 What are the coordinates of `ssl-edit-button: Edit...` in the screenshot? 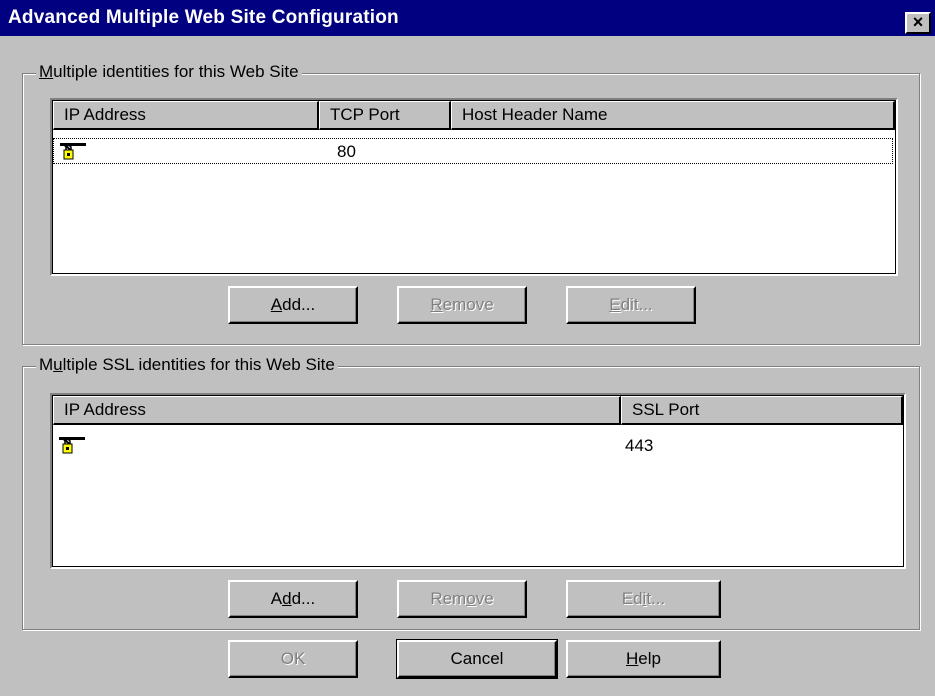 It's located at (643, 599).